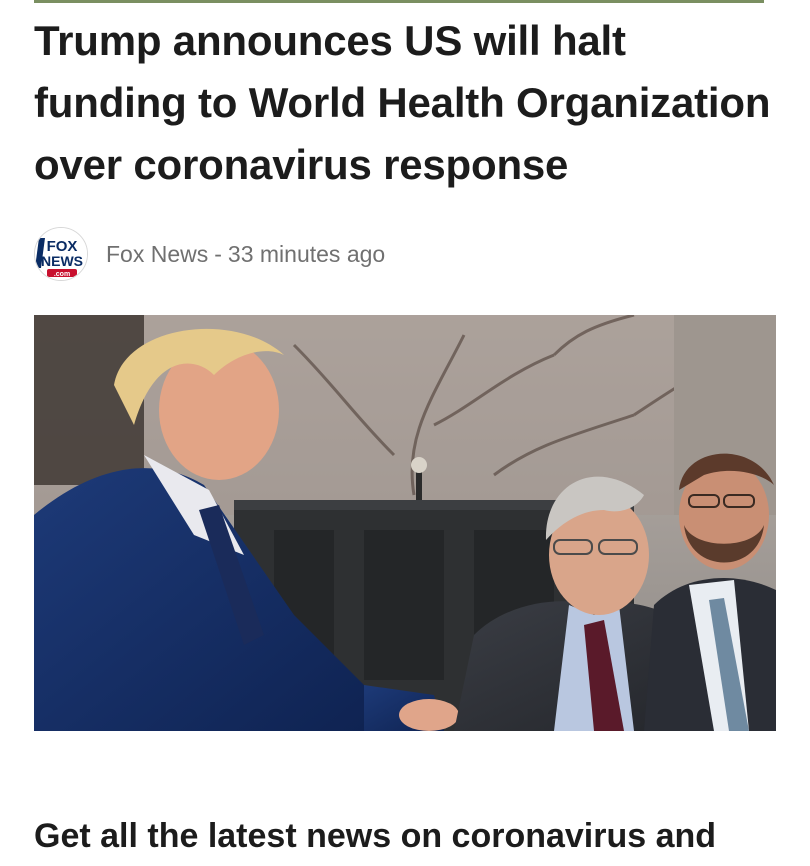 The width and height of the screenshot is (810, 866). What do you see at coordinates (306, 253) in the screenshot?
I see `publish-time: 33 minutes ago` at bounding box center [306, 253].